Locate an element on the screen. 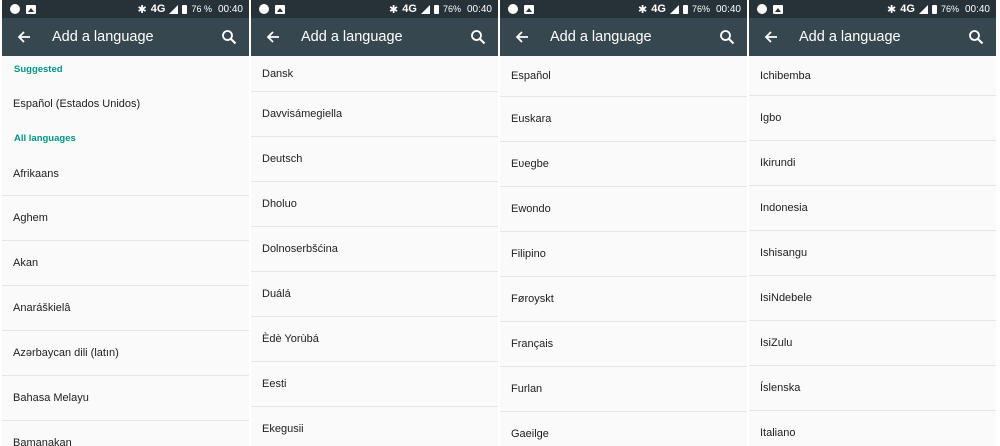 Image resolution: width=1000 pixels, height=446 pixels. language-item: Ewondo is located at coordinates (623, 209).